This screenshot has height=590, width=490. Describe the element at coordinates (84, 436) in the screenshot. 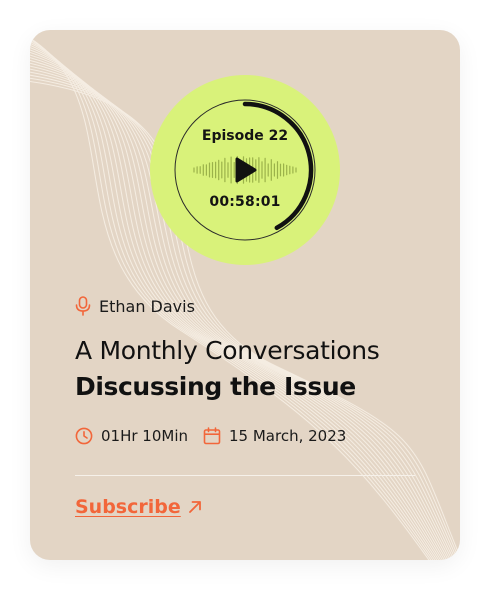

I see `clock-icon` at that location.